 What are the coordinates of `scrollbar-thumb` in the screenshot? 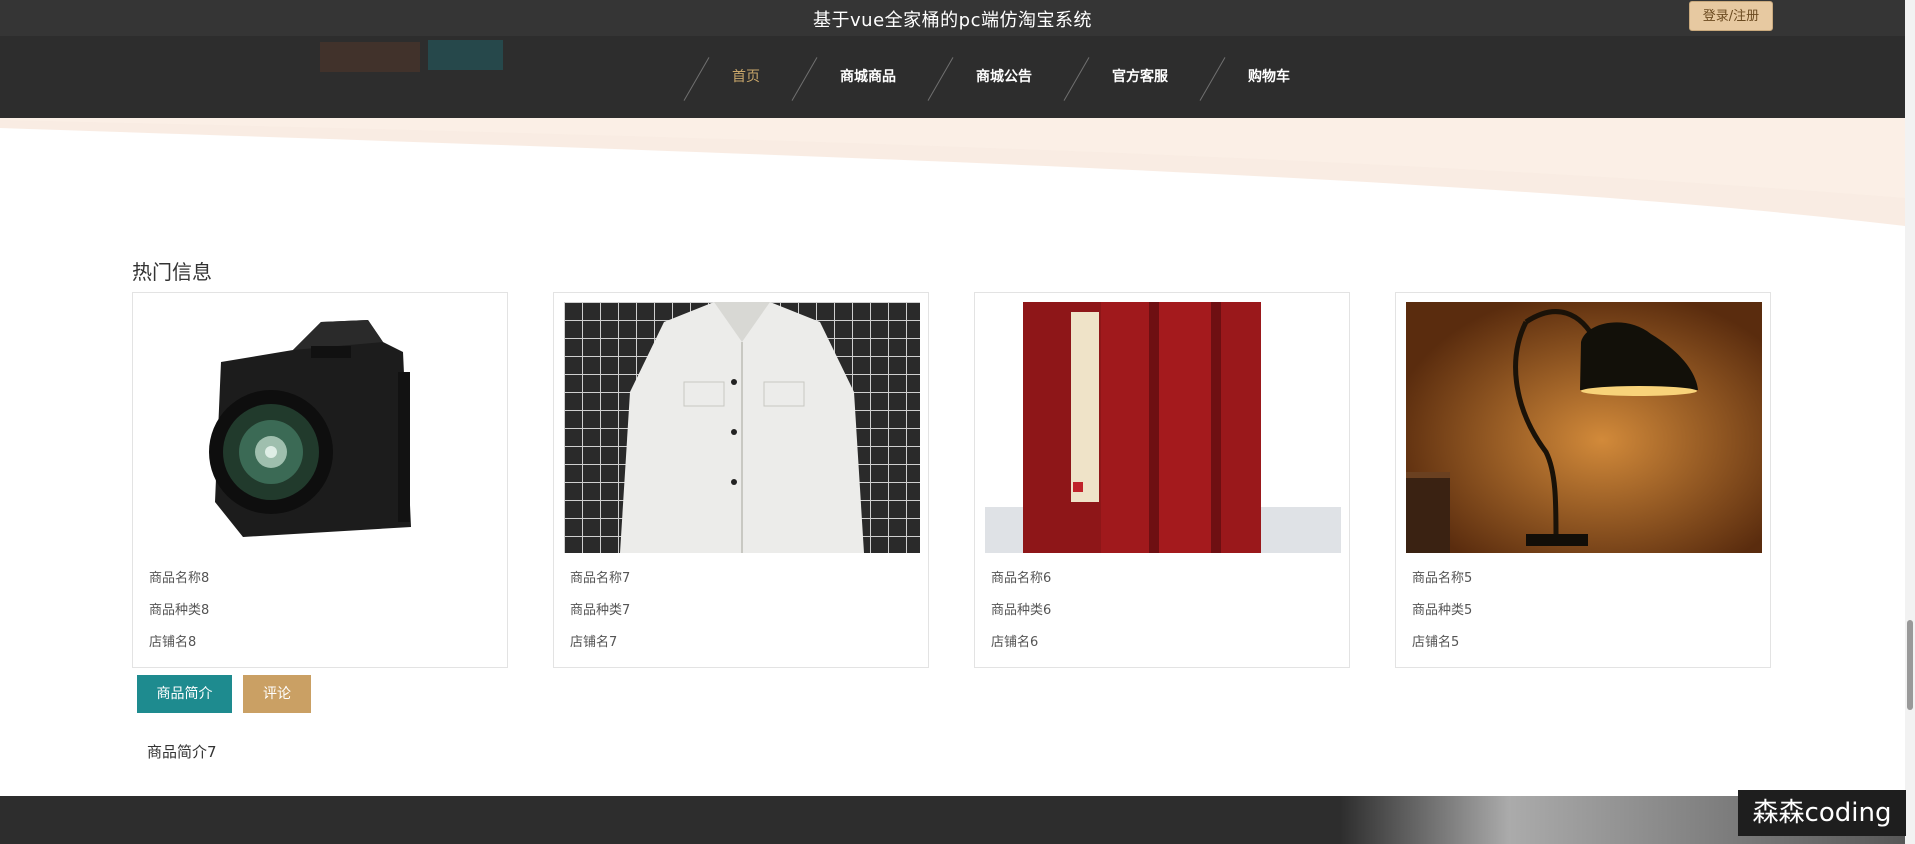 It's located at (1910, 665).